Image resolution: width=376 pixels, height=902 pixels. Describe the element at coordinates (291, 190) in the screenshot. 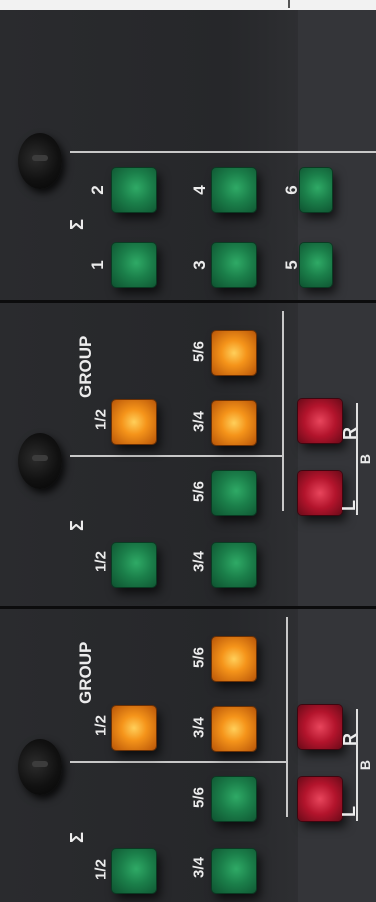

I see `button-label: 6` at that location.